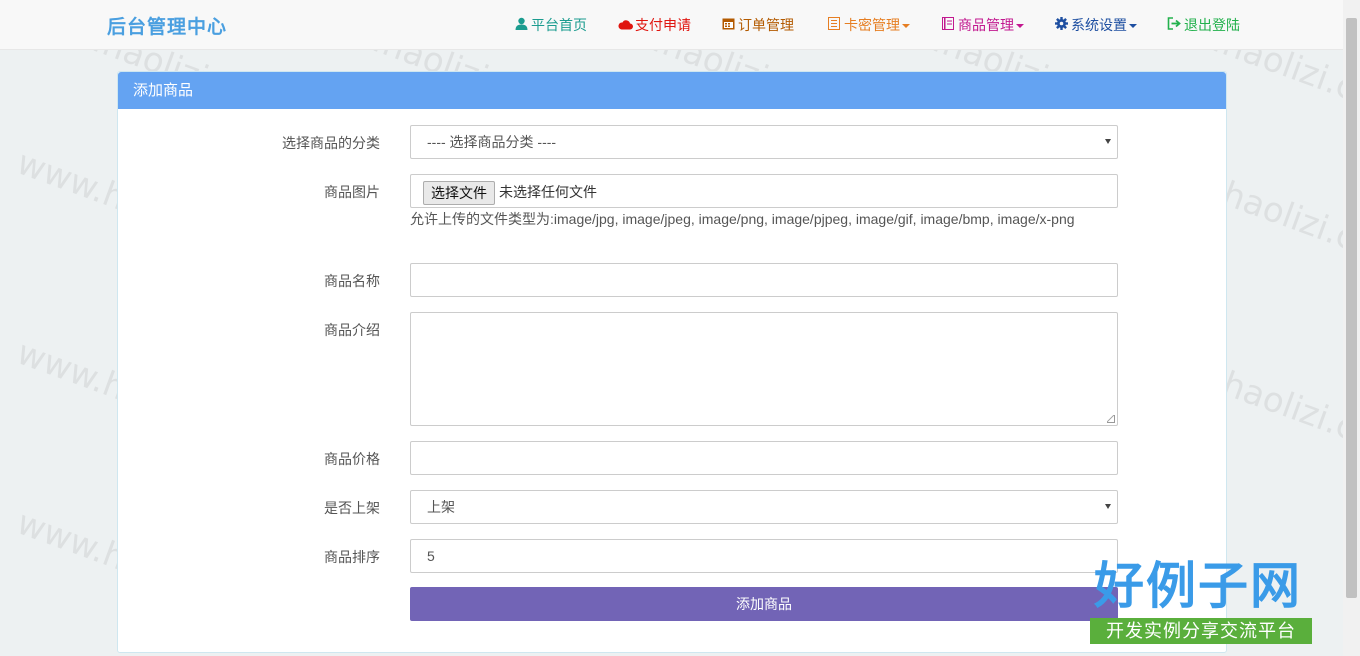 This screenshot has height=656, width=1360. I want to click on sort-input: 5, so click(764, 556).